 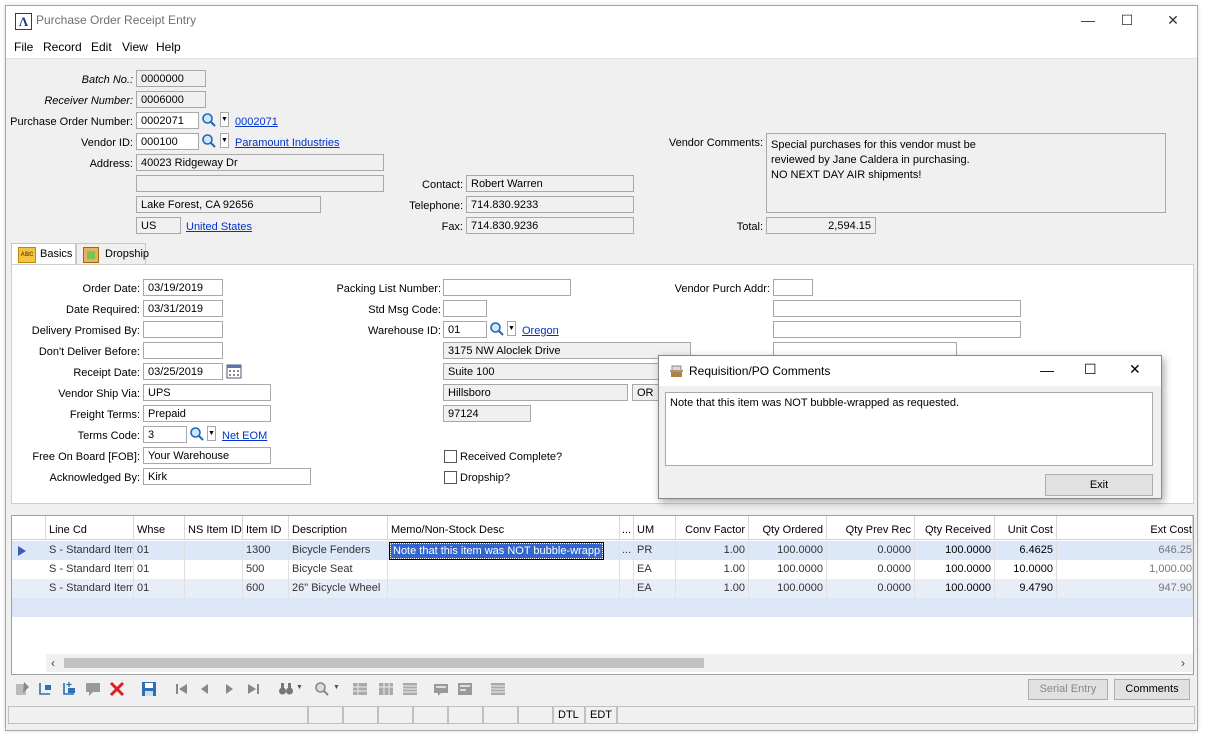 I want to click on dialog-minimize-button: —, so click(x=1047, y=370).